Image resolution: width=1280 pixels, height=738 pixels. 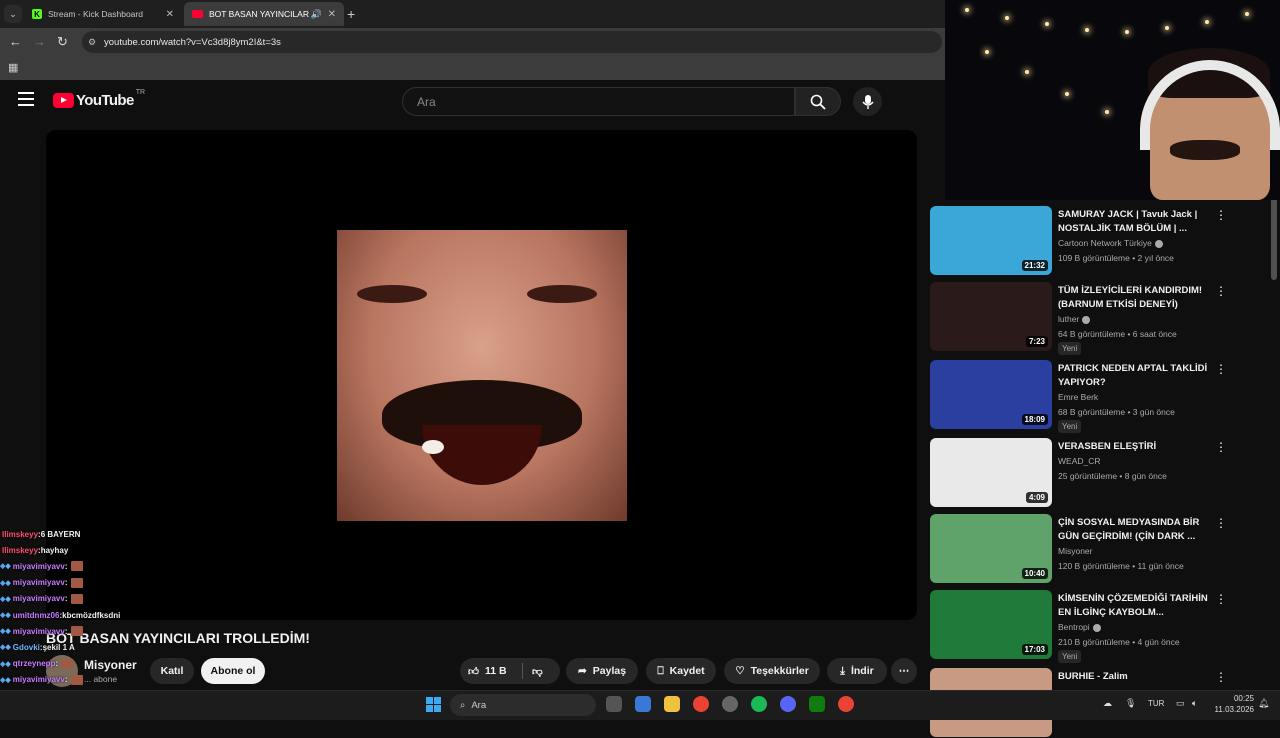 I want to click on windows-start-icon, so click(x=433, y=704).